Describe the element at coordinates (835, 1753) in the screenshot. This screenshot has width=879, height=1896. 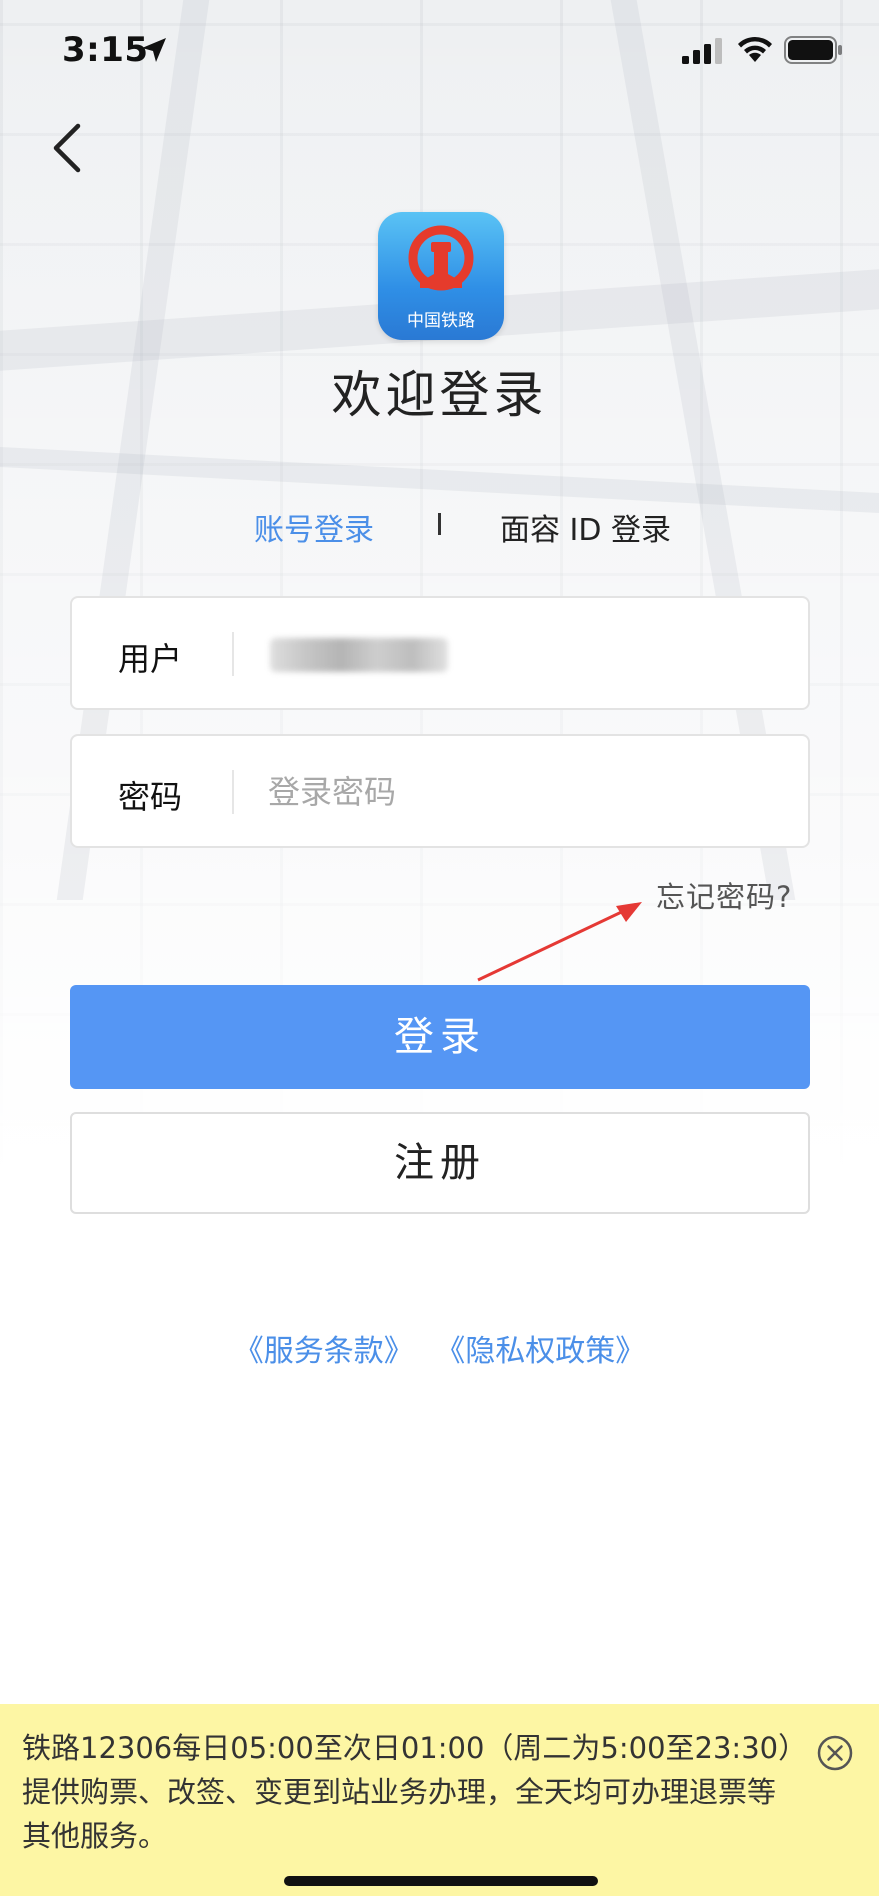
I see `close-circle-icon` at that location.